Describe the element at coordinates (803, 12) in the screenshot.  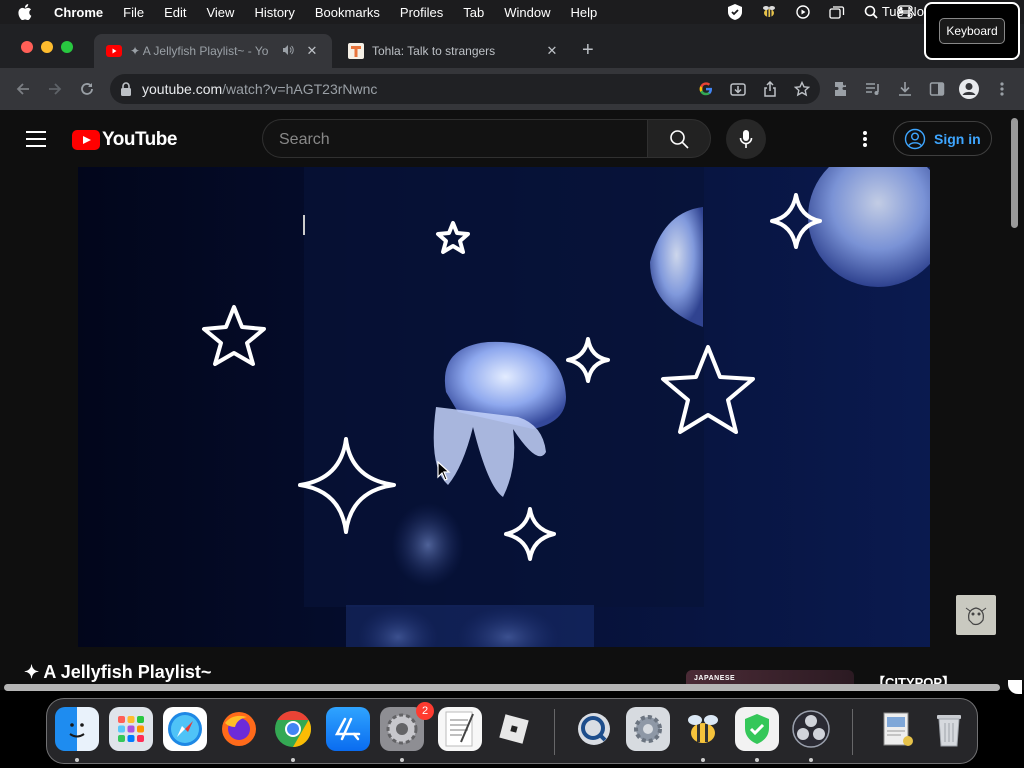
I see `play-circle-icon` at that location.